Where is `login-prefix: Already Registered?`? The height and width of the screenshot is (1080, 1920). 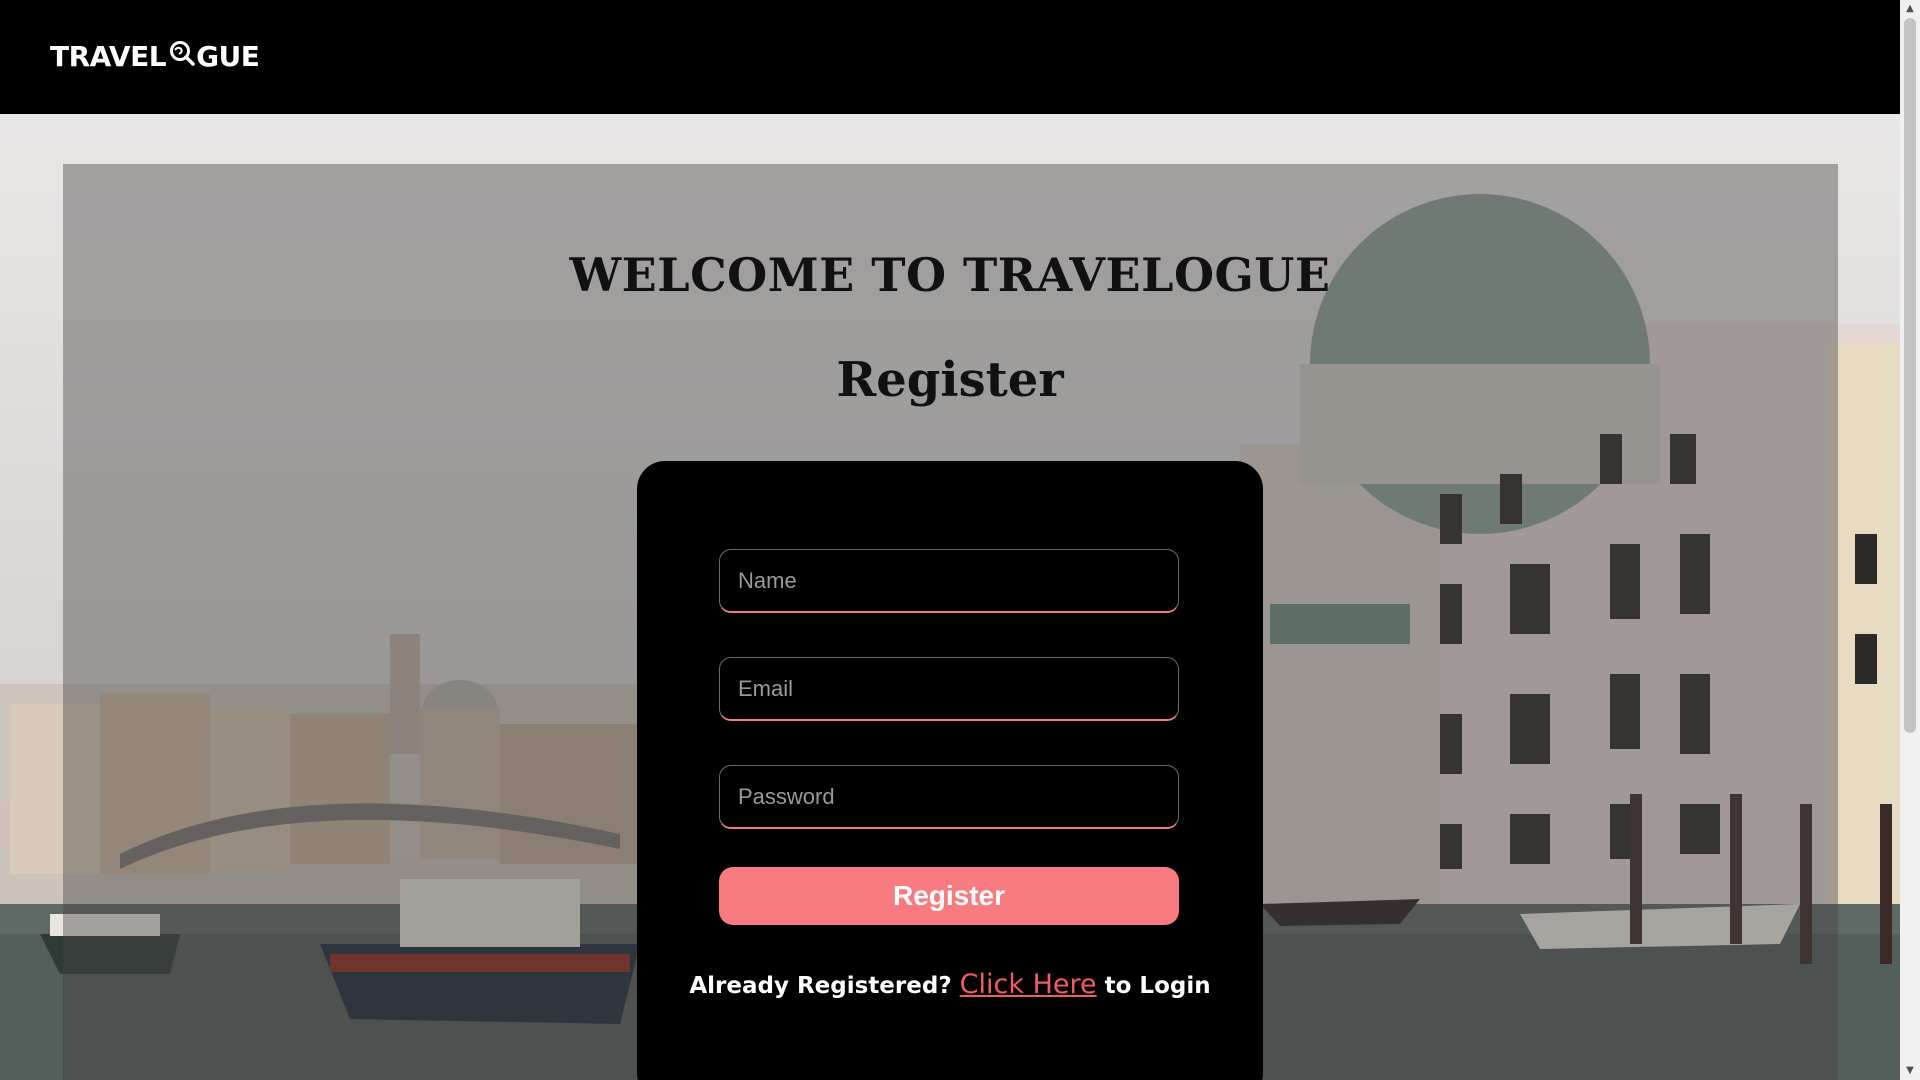 login-prefix: Already Registered? is located at coordinates (824, 986).